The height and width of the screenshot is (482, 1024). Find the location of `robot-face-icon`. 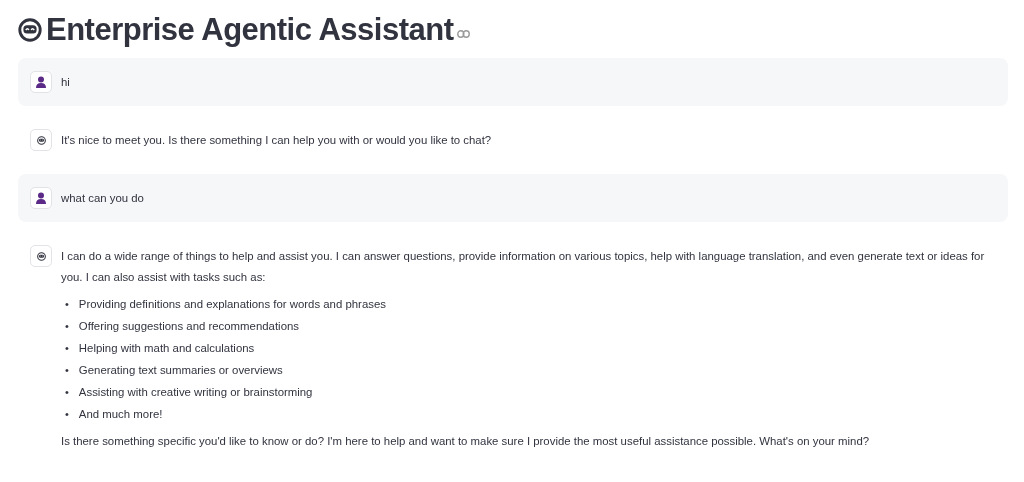

robot-face-icon is located at coordinates (30, 30).